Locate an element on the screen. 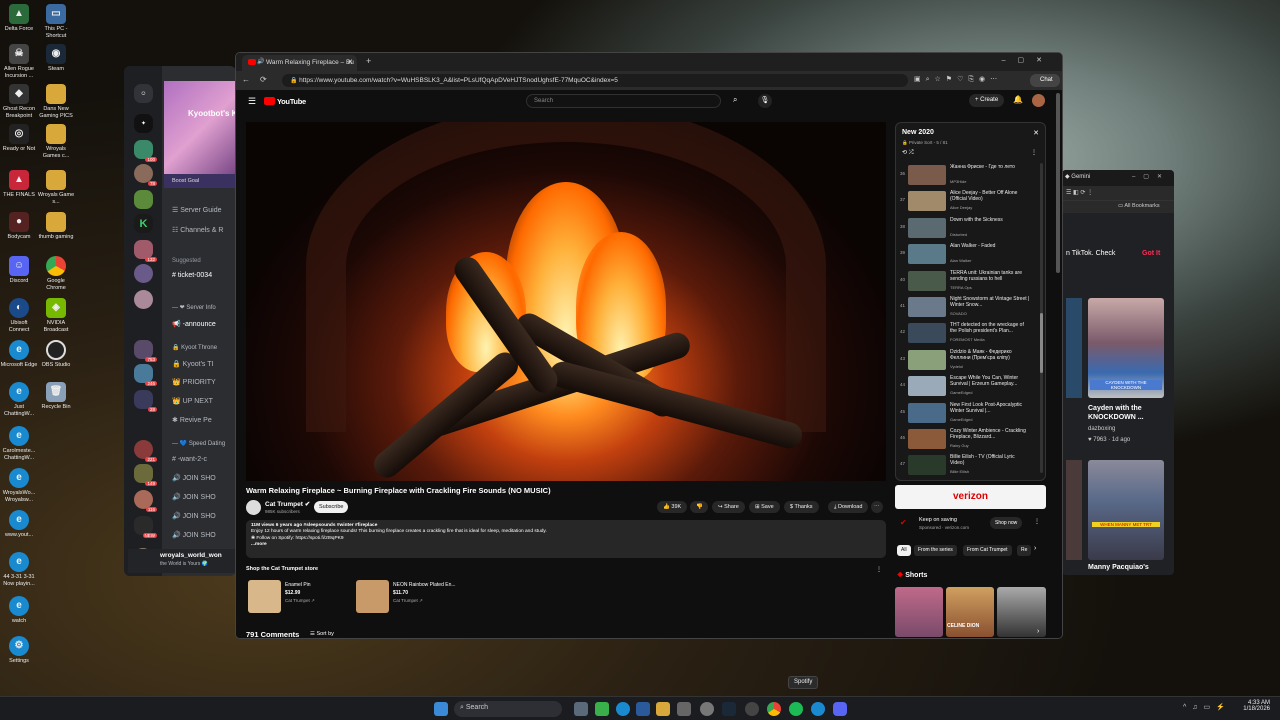  edge-icon is located at coordinates (623, 709).